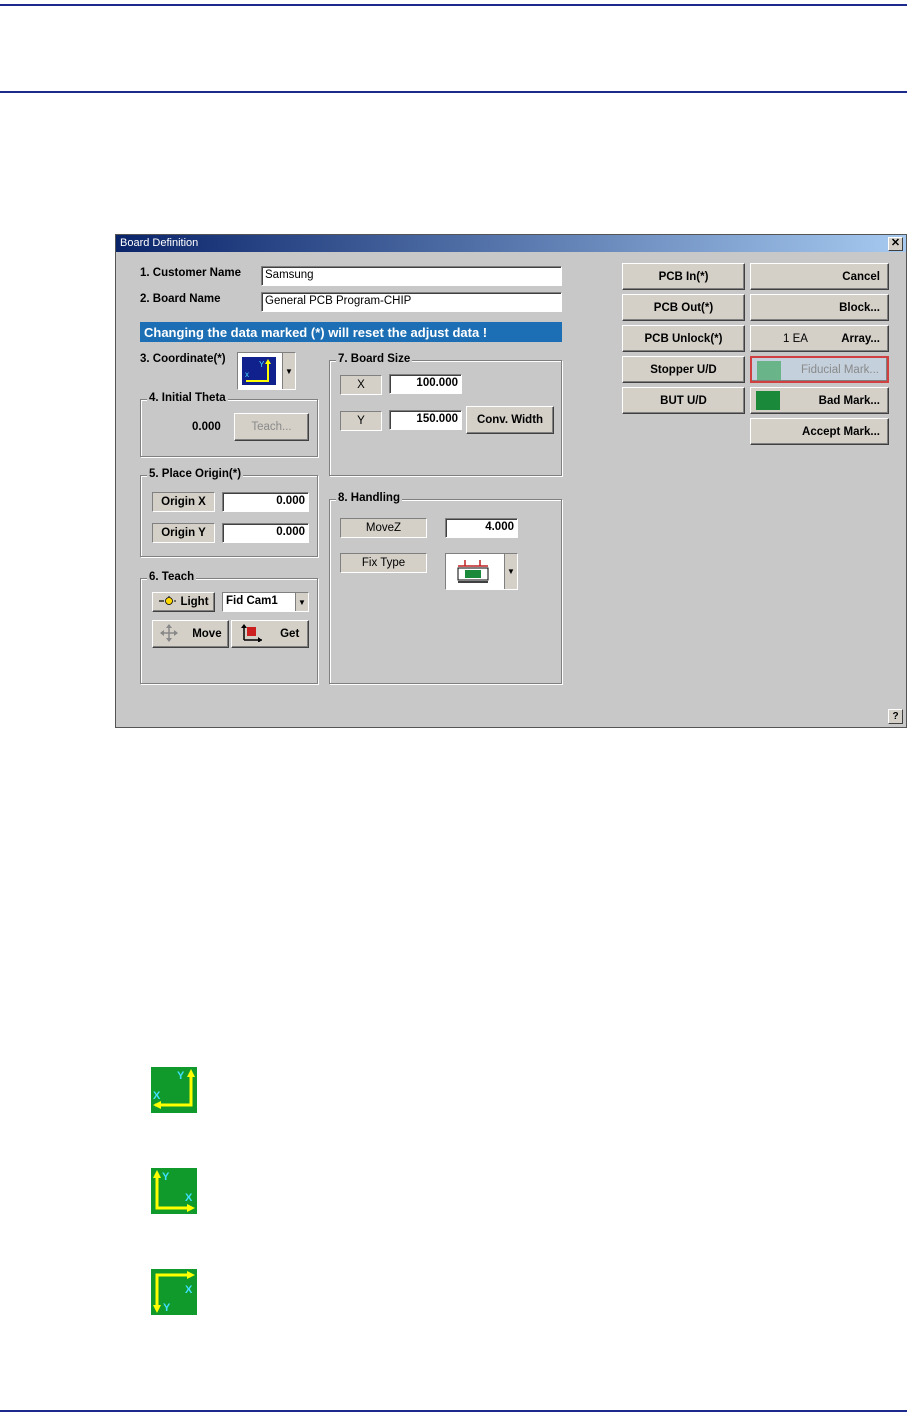 This screenshot has height=1421, width=907. What do you see at coordinates (174, 1292) in the screenshot?
I see `coordinate-origin-top-left-icon: X Y` at bounding box center [174, 1292].